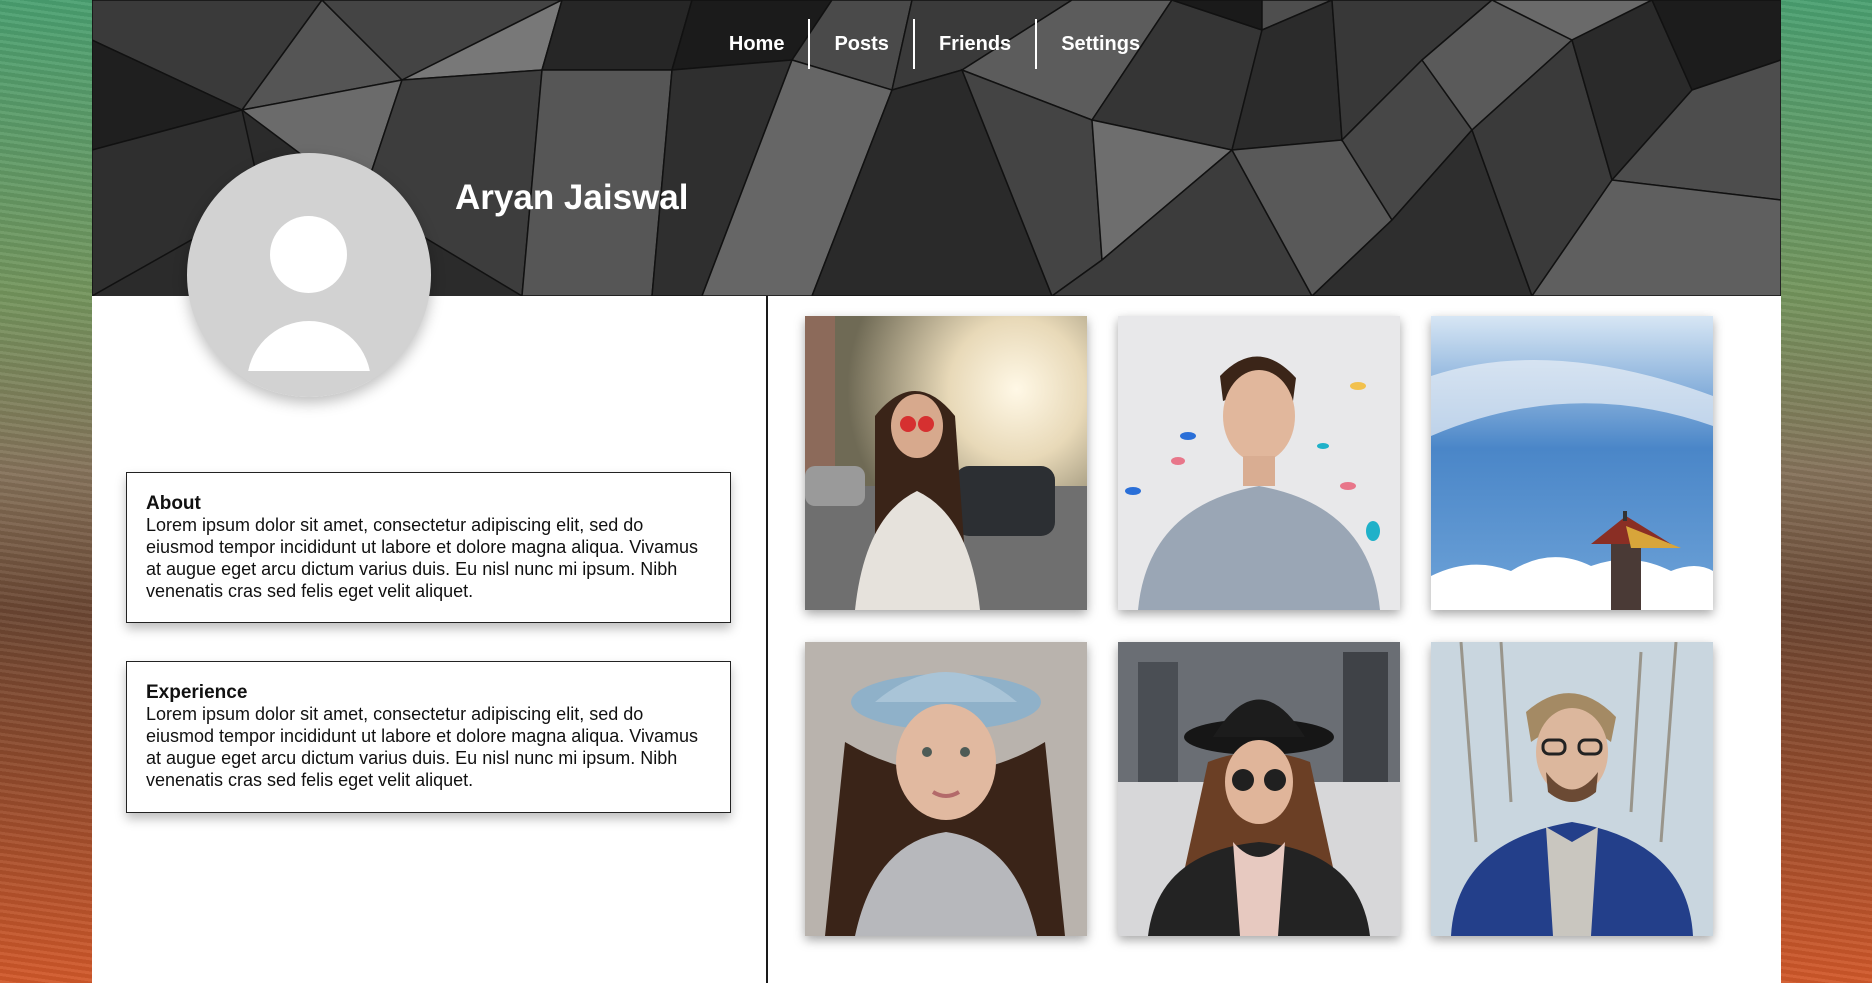 This screenshot has width=1872, height=983. Describe the element at coordinates (1572, 789) in the screenshot. I see `gallery-photo-man-blue-jacket` at that location.